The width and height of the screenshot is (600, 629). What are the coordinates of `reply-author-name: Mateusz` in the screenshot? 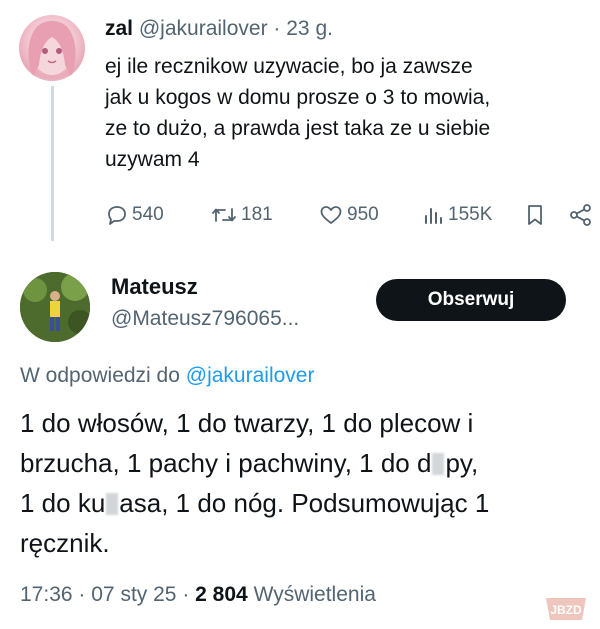 It's located at (154, 287).